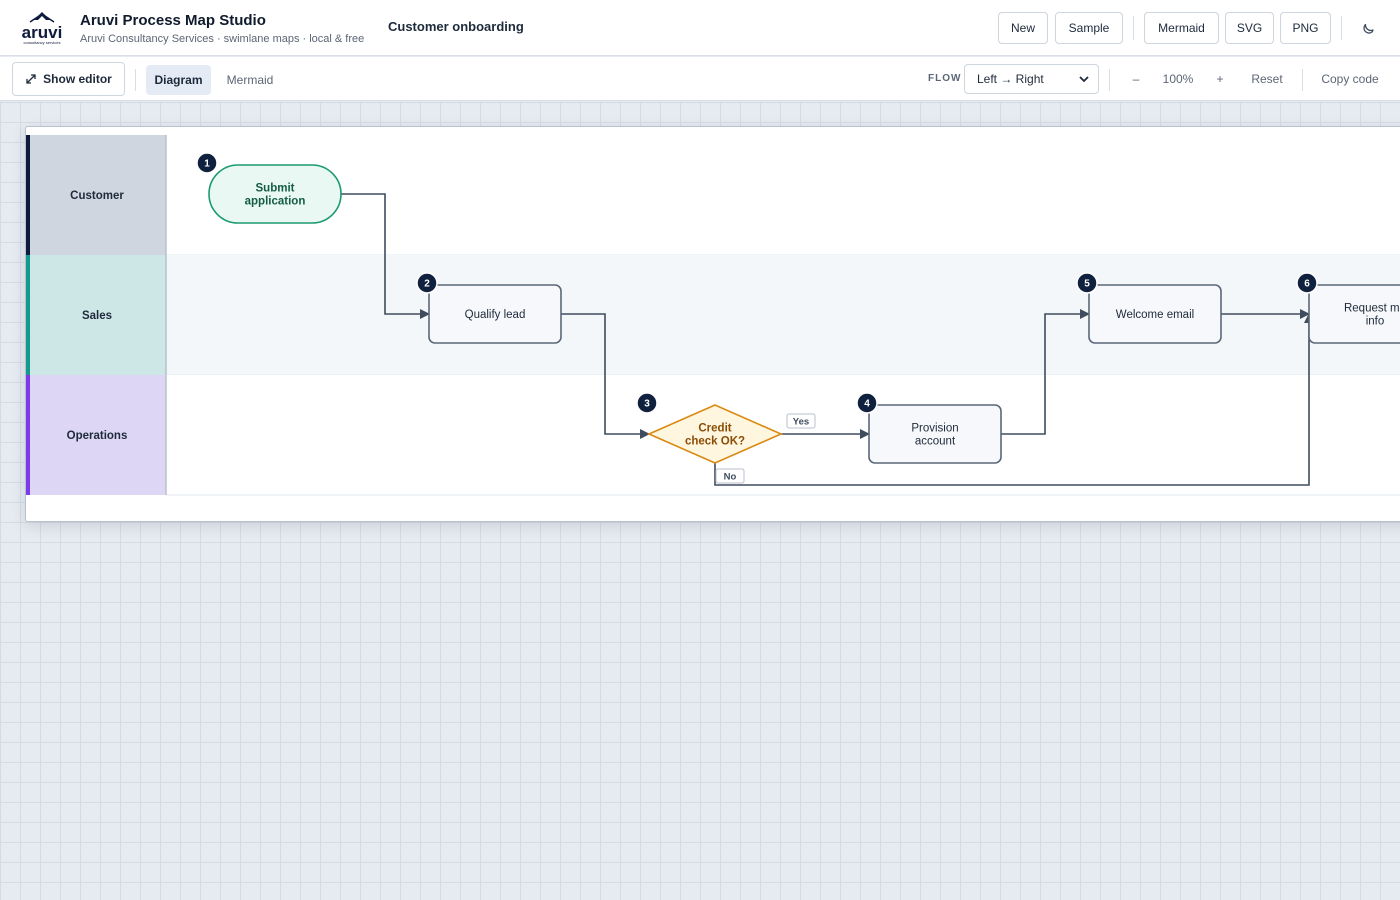  What do you see at coordinates (42, 42) in the screenshot?
I see `logo-subtext: consultancy services` at bounding box center [42, 42].